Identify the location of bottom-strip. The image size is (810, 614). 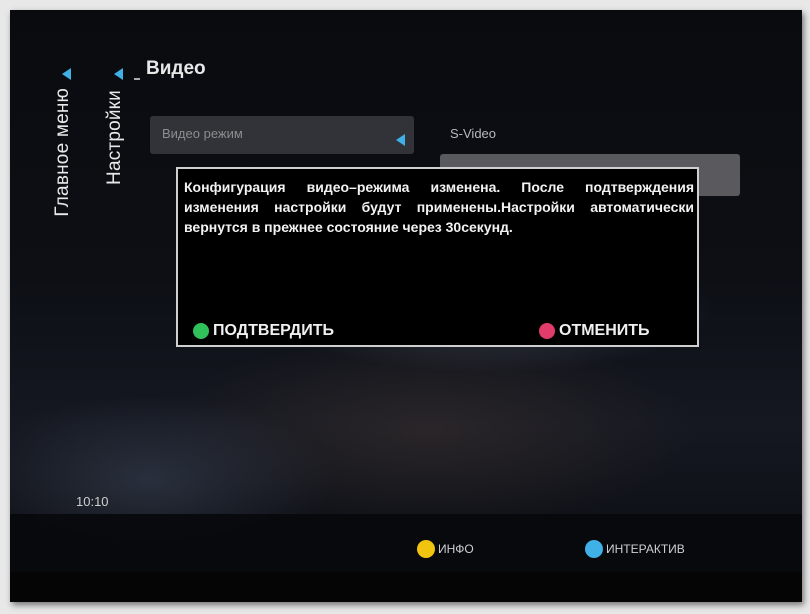
(406, 587).